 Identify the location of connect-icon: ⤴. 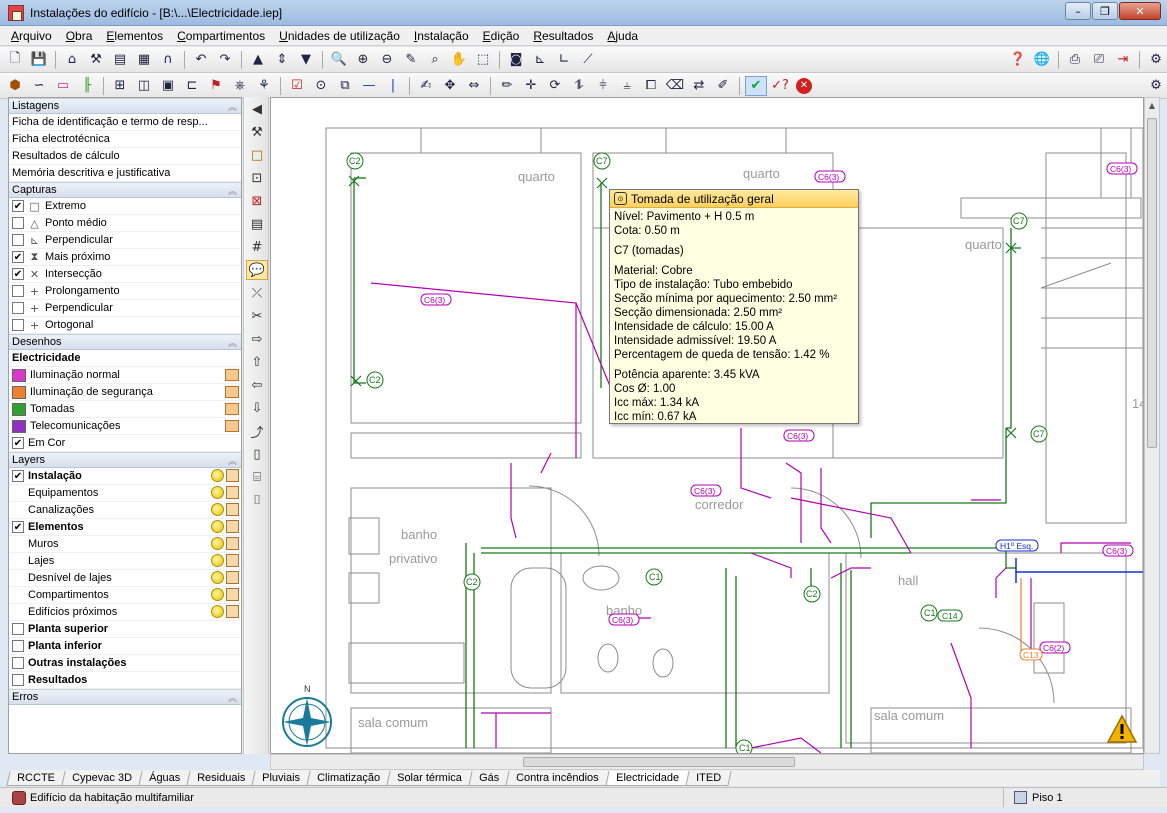
(257, 431).